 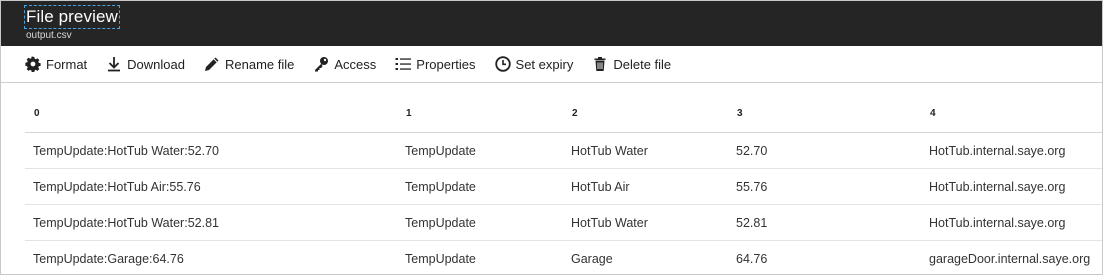 I want to click on delete-file-button: Delete file, so click(x=631, y=64).